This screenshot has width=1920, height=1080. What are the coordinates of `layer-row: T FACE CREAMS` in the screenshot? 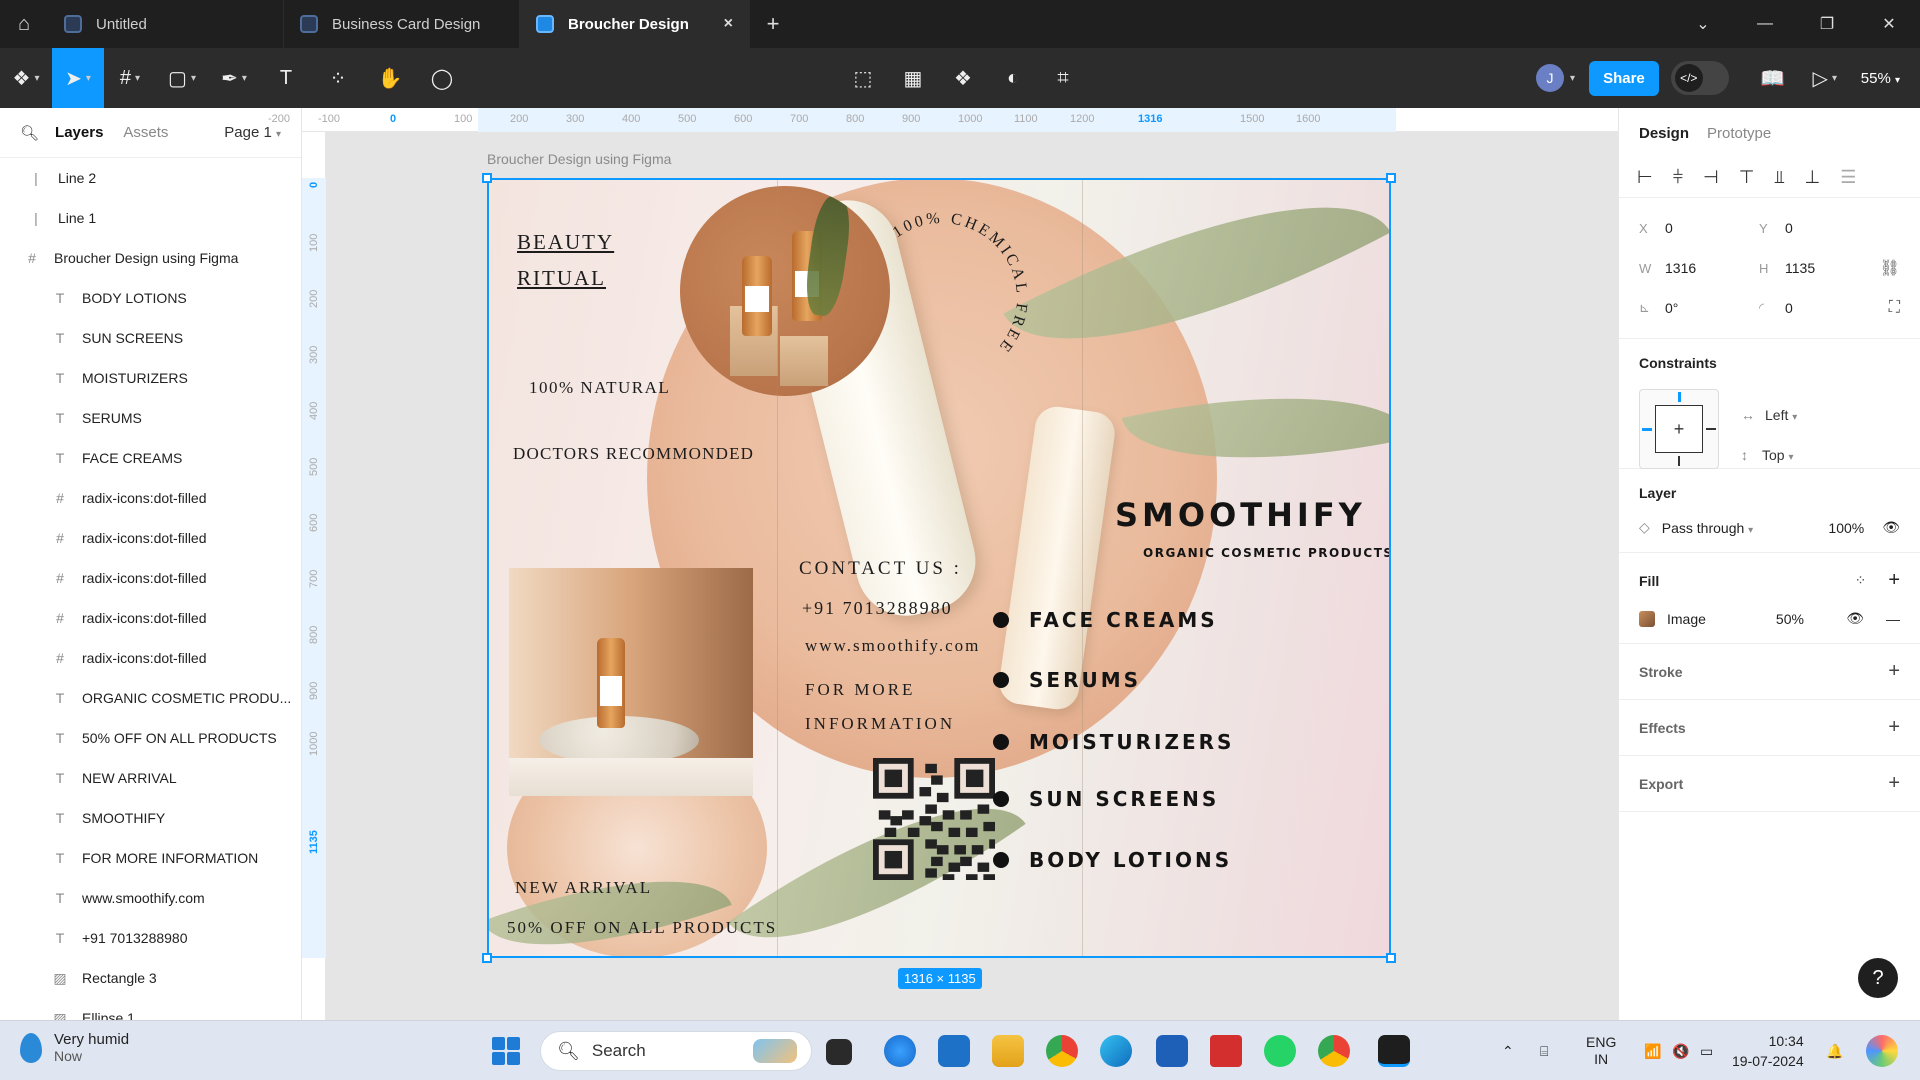 It's located at (150, 458).